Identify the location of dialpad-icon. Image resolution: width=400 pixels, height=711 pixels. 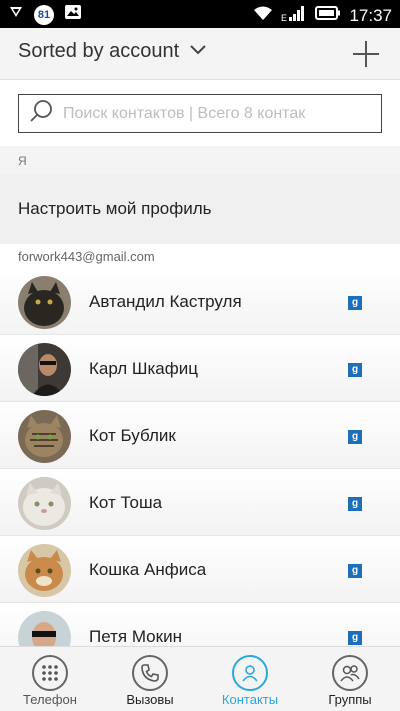
(50, 673).